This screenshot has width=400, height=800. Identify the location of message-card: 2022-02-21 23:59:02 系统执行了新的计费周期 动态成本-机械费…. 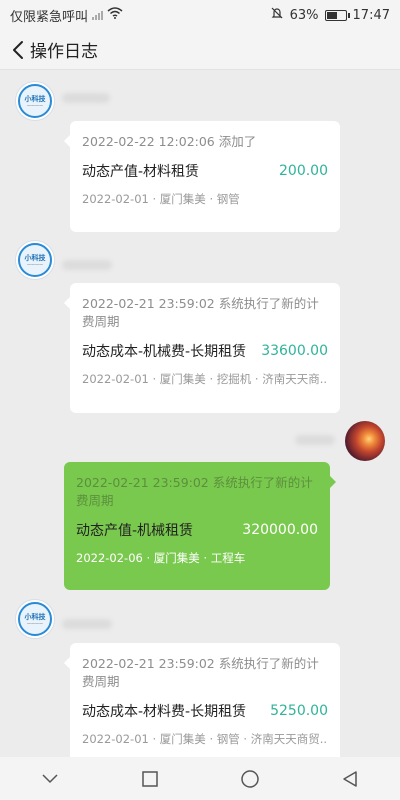
(202, 348).